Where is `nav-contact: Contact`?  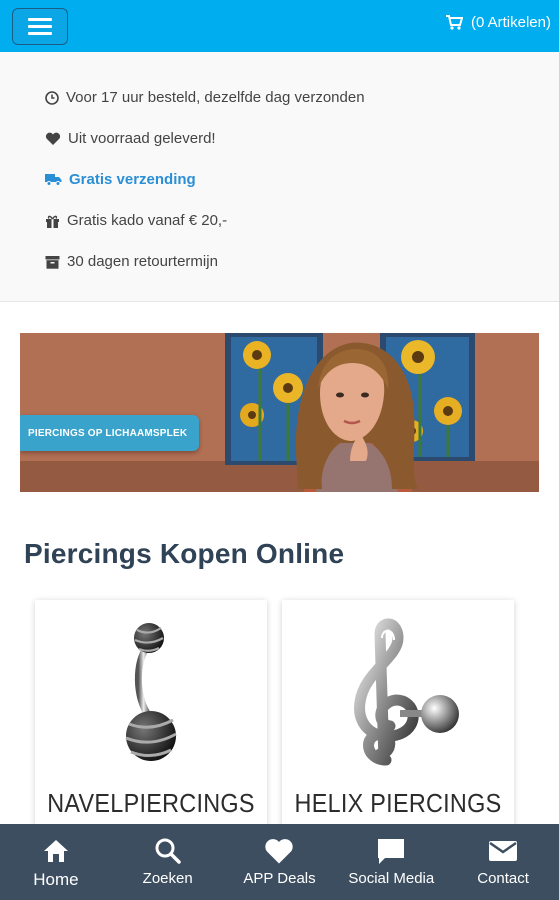
nav-contact: Contact is located at coordinates (503, 862).